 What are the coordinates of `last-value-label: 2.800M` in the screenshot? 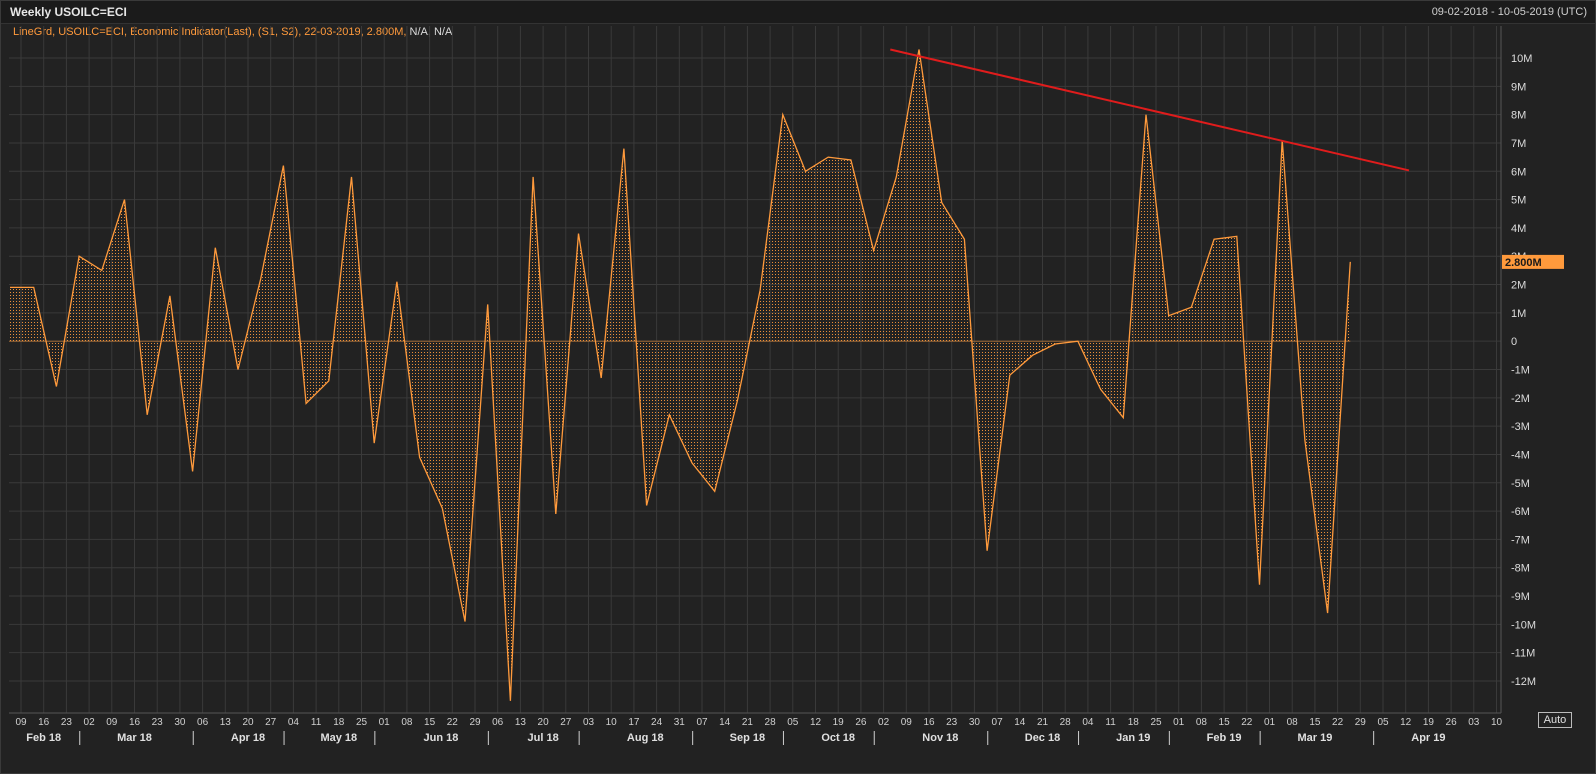 It's located at (1523, 263).